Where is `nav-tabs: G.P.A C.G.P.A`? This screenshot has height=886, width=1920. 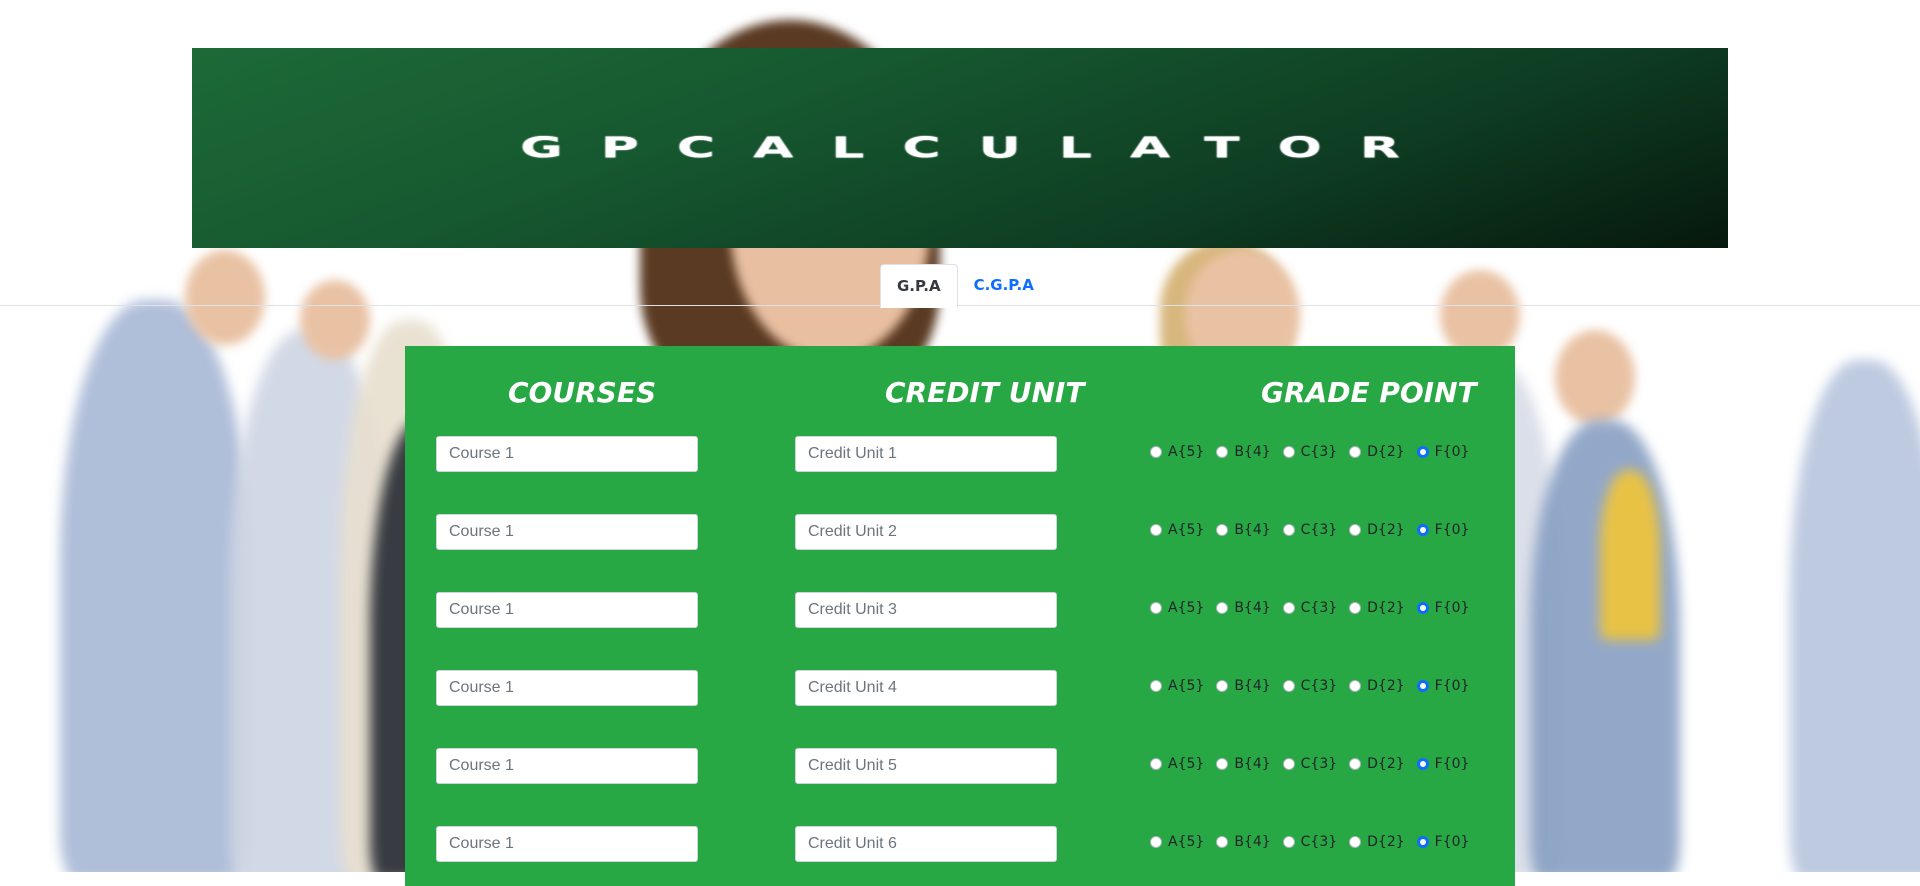
nav-tabs: G.P.A C.G.P.A is located at coordinates (965, 286).